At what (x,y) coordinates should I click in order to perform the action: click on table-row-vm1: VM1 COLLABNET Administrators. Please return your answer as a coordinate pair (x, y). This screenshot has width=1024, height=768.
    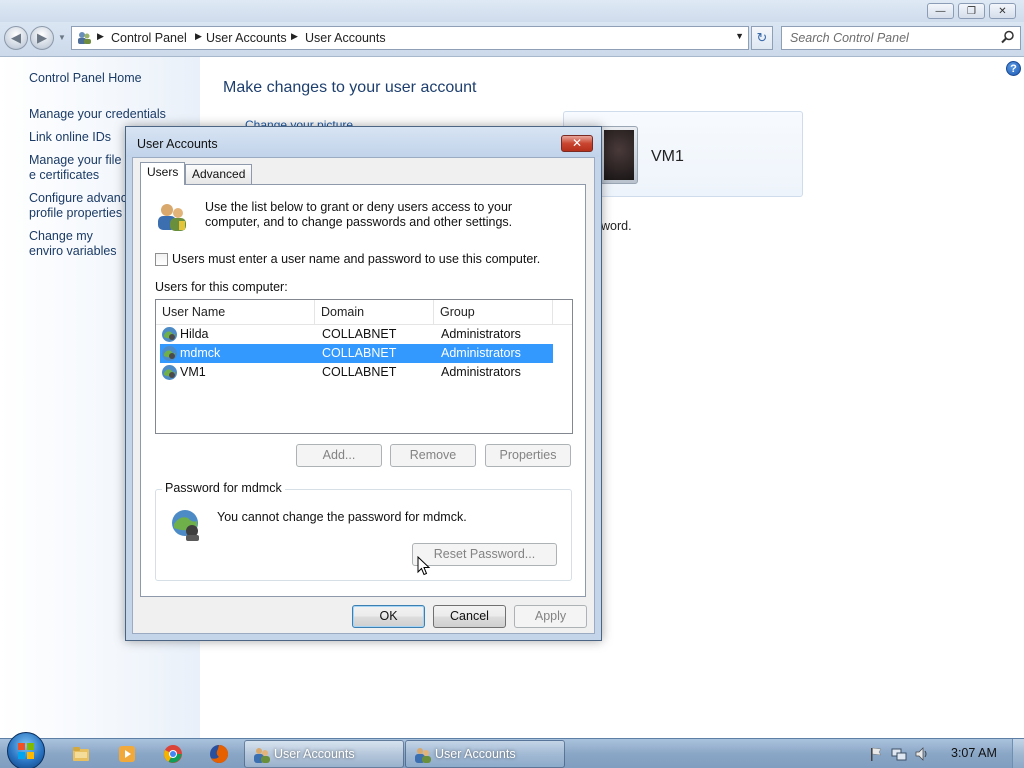
    Looking at the image, I should click on (356, 372).